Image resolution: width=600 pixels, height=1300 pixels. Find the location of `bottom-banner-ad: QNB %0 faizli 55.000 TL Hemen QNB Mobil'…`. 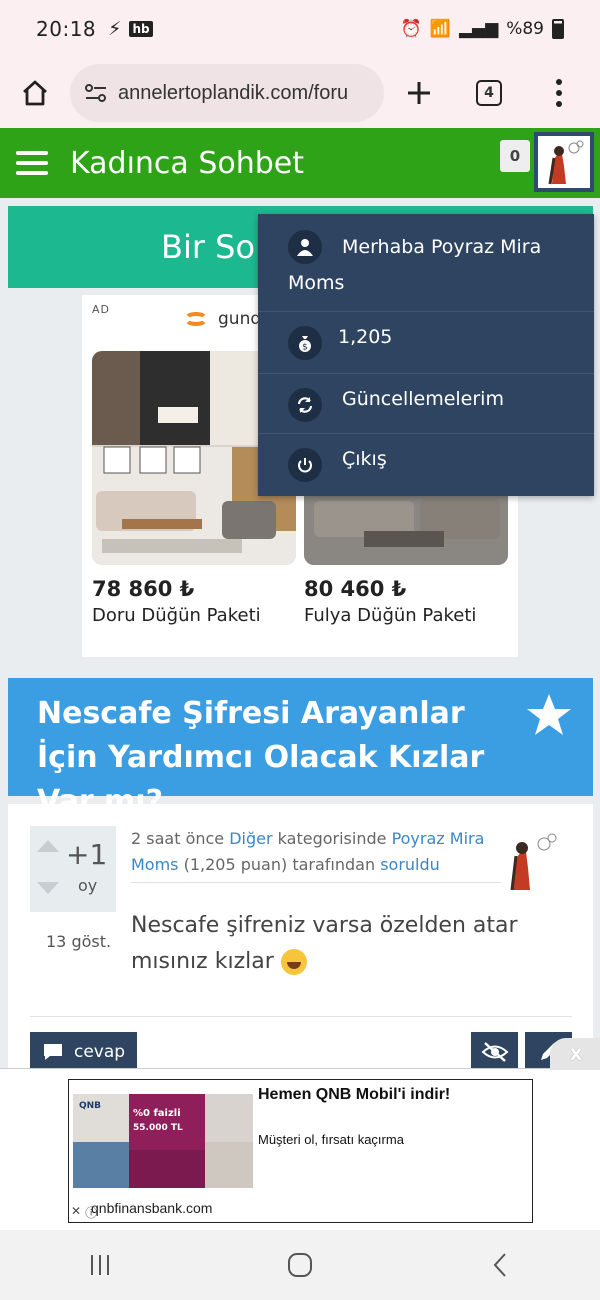

bottom-banner-ad: QNB %0 faizli 55.000 TL Hemen QNB Mobil'… is located at coordinates (300, 1149).